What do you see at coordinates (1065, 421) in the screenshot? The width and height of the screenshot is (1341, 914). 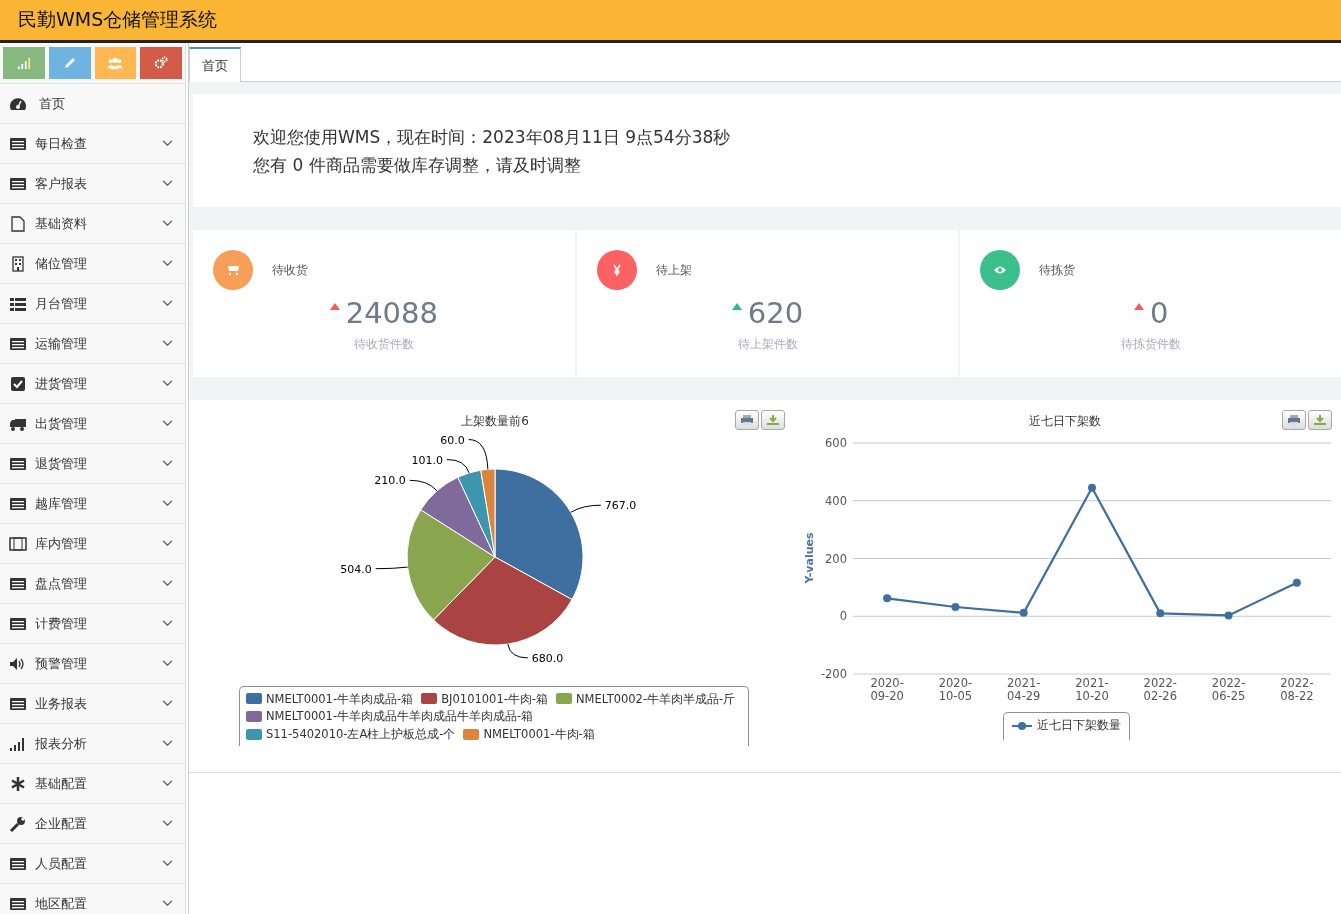 I see `chart-title: 近七日下架数` at bounding box center [1065, 421].